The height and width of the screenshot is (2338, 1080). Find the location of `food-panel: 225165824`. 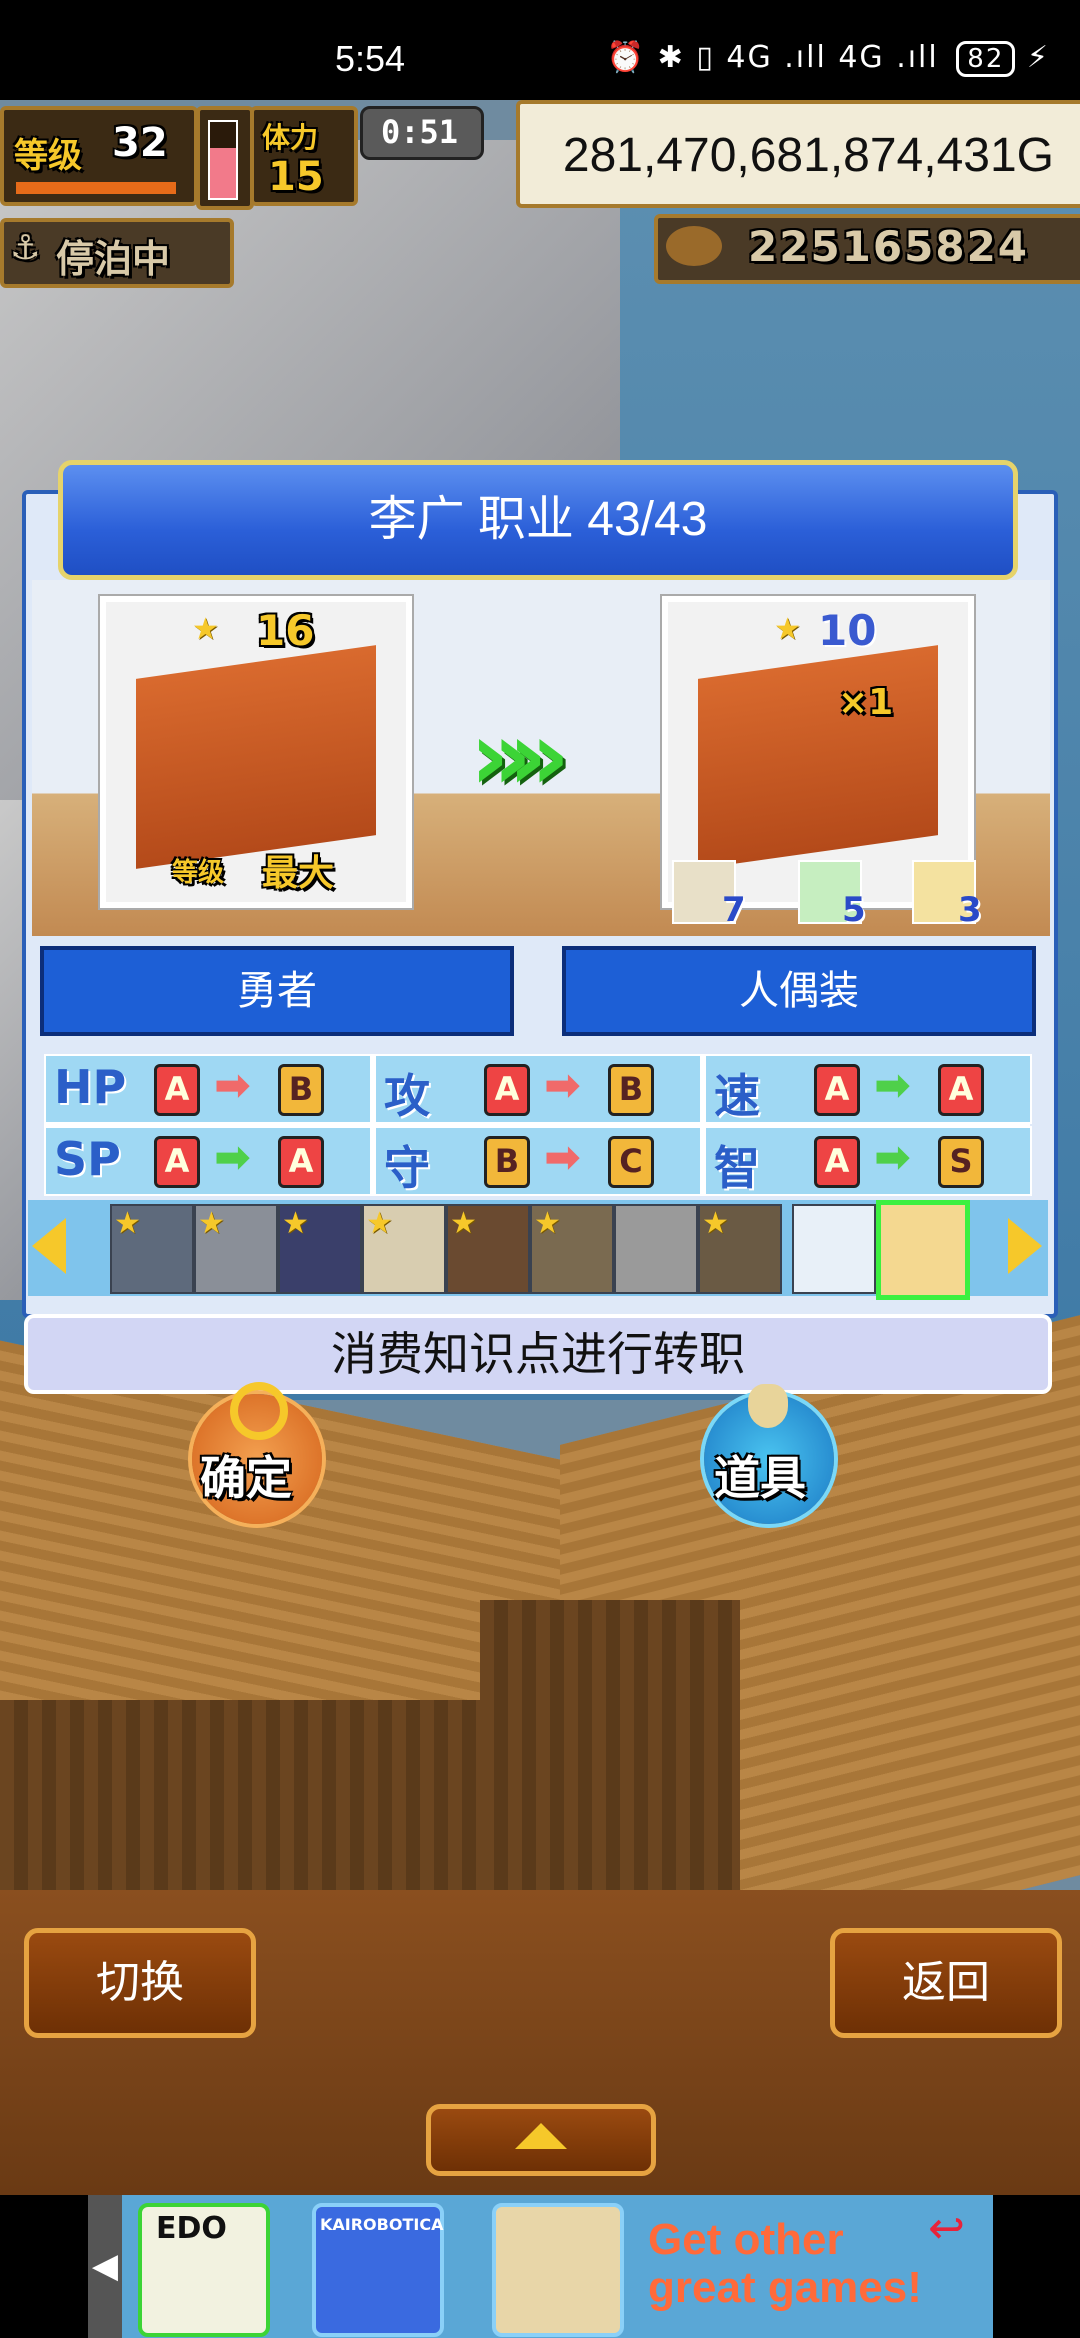

food-panel: 225165824 is located at coordinates (867, 249).